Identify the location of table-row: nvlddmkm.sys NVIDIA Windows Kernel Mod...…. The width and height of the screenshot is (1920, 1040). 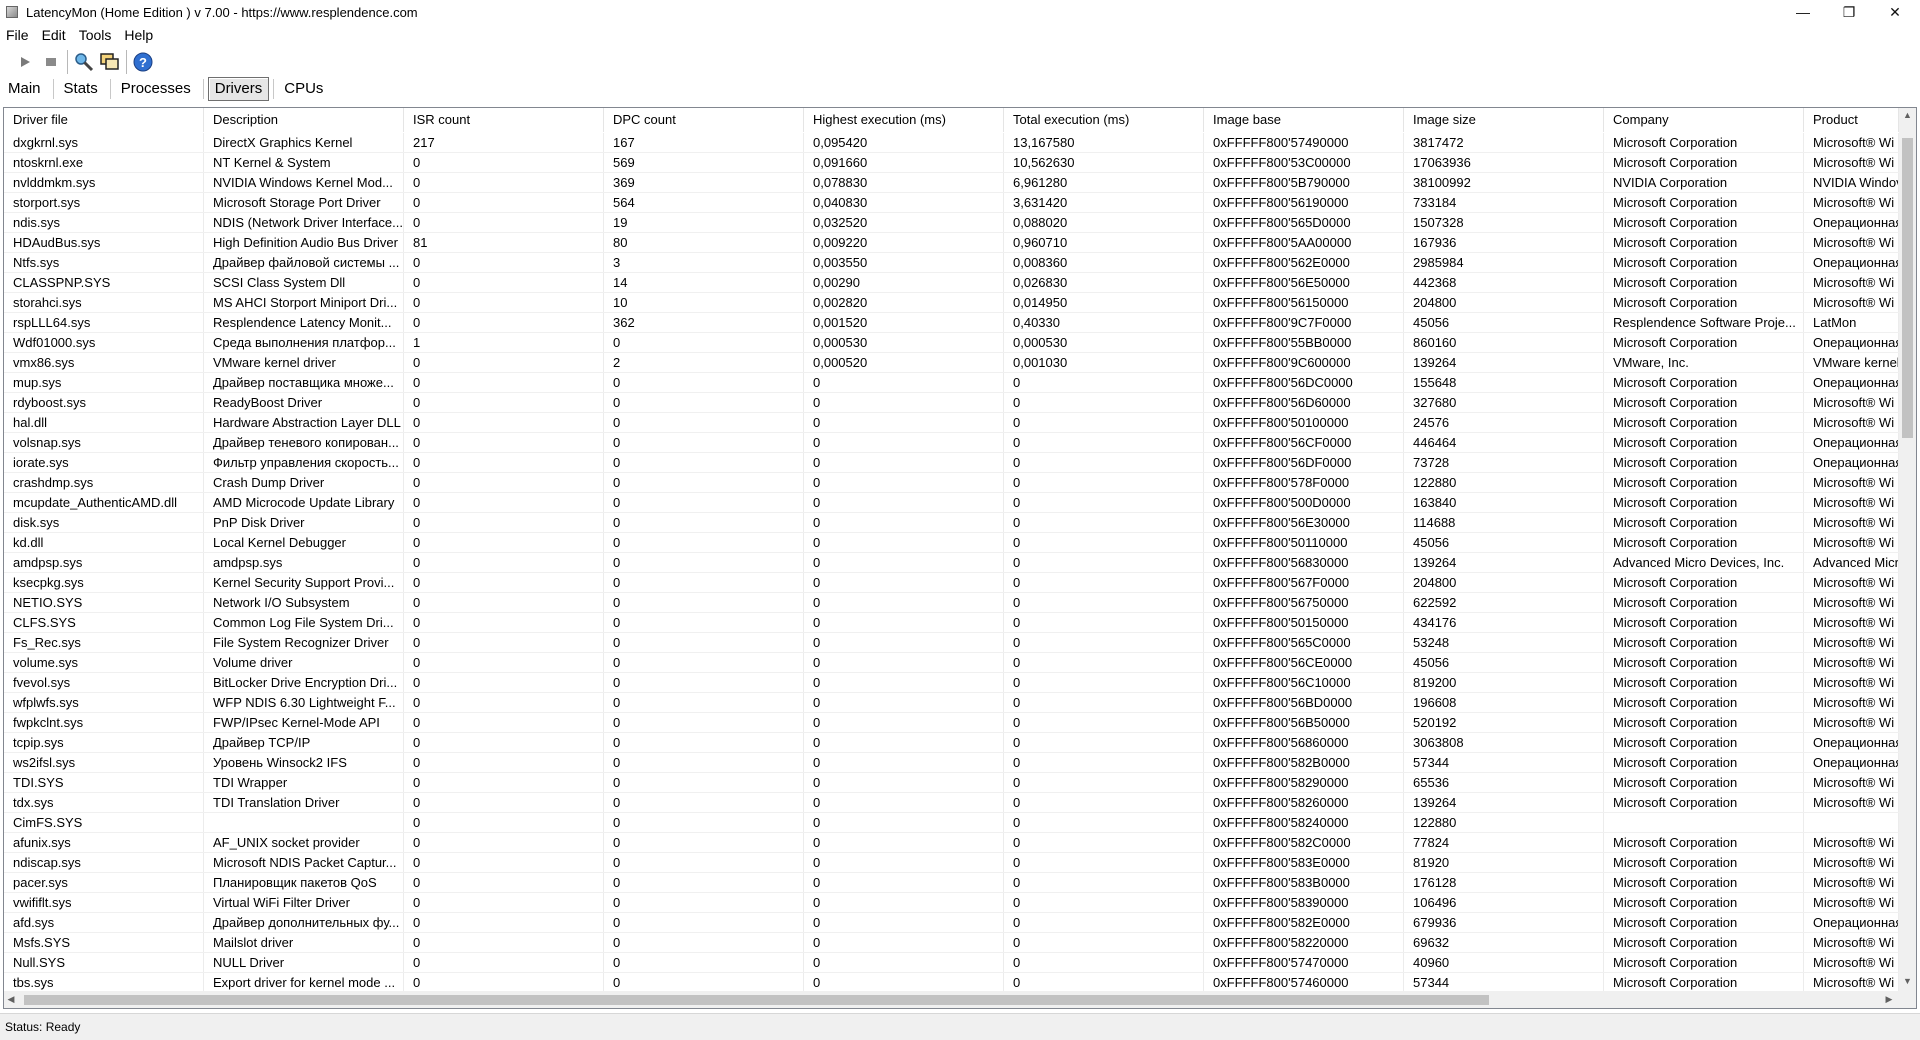
(951, 183).